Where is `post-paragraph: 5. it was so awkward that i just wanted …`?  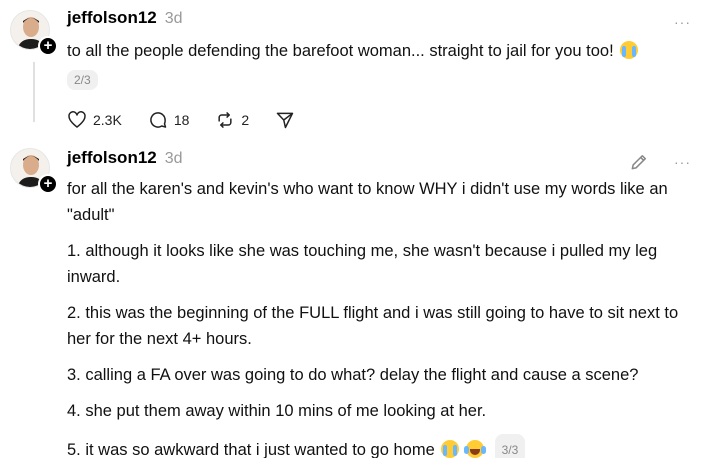 post-paragraph: 5. it was so awkward that i just wanted … is located at coordinates (251, 449).